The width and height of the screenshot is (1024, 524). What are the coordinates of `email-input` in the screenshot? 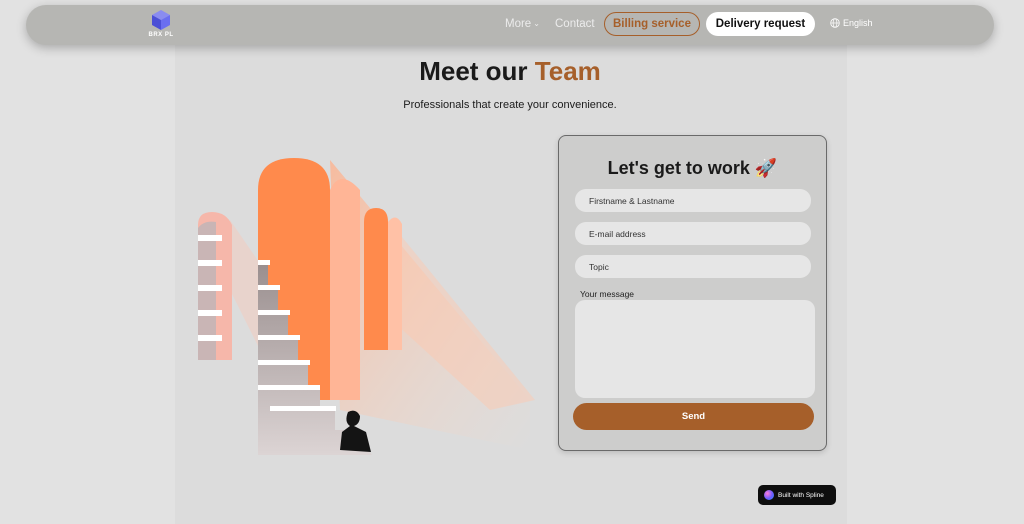 It's located at (693, 233).